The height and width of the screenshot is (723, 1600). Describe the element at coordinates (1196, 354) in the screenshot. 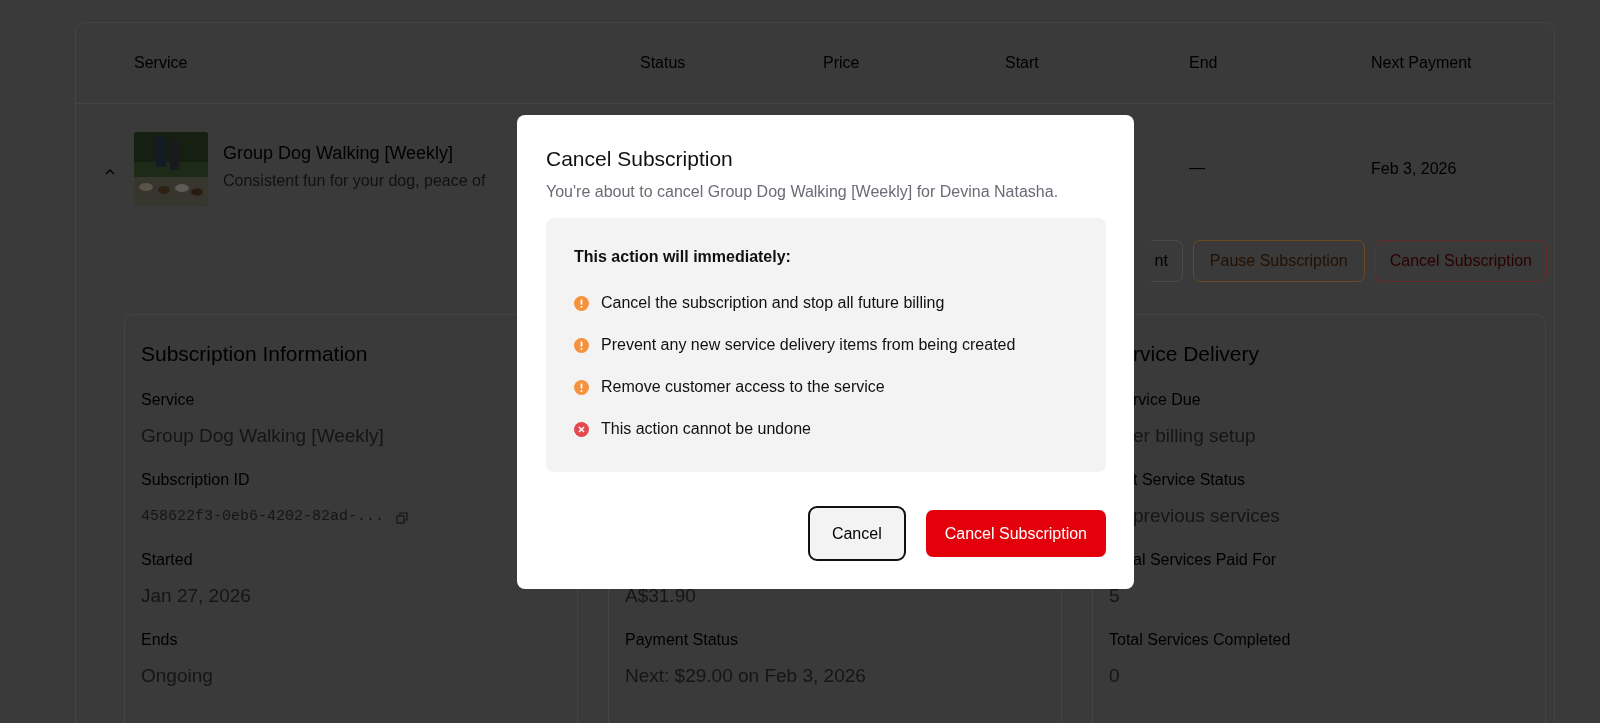

I see `card-title: rvice Delivery` at that location.